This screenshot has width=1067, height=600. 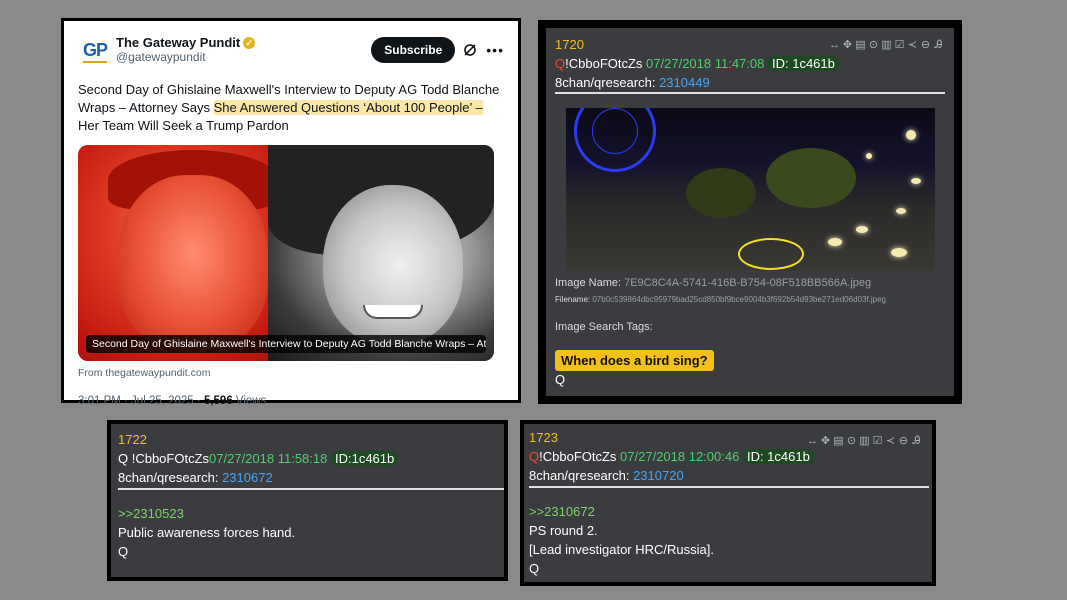 I want to click on drop-date: 07/27/2018 12:00:46, so click(x=680, y=456).